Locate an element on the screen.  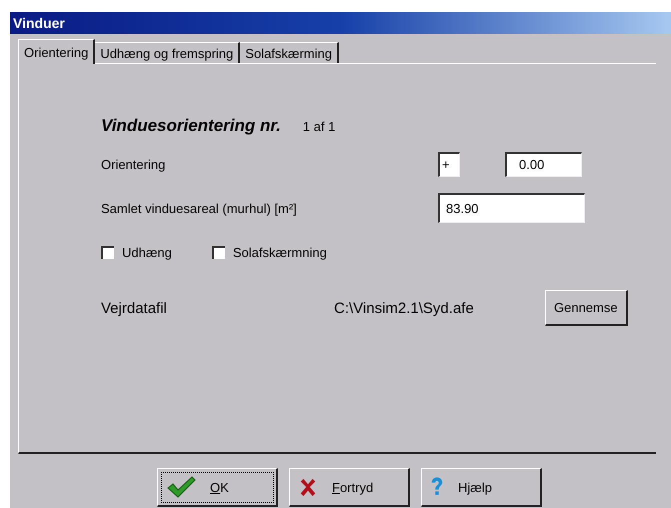
input-field: 0.00 is located at coordinates (543, 164).